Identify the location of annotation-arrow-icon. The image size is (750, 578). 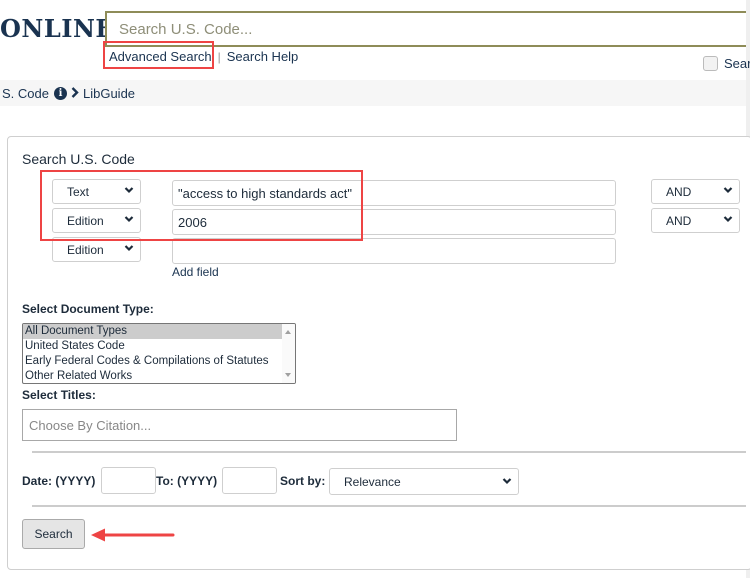
(133, 535).